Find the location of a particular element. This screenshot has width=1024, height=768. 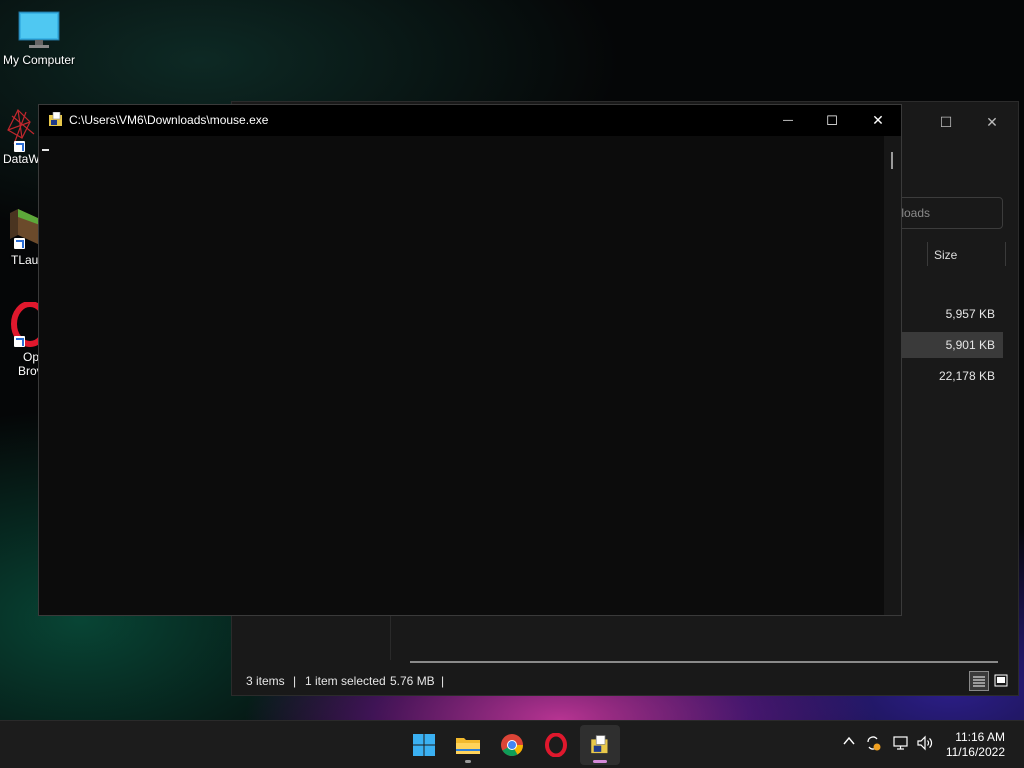

monitor-icon is located at coordinates (39, 29).